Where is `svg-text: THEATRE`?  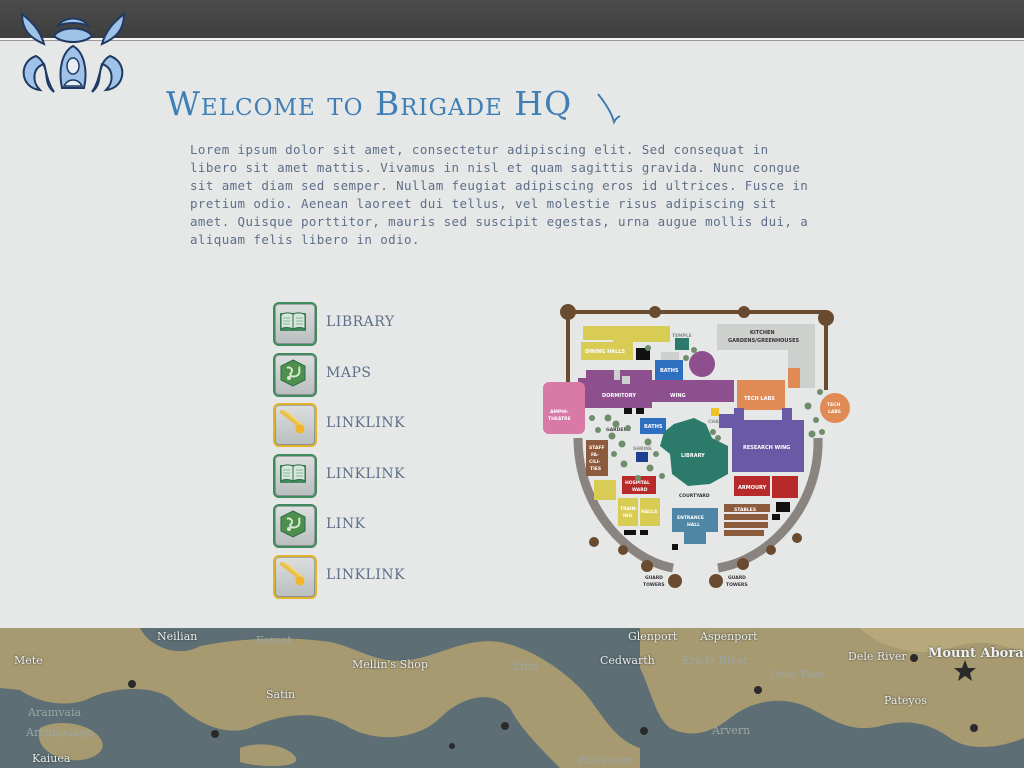 svg-text: THEATRE is located at coordinates (559, 419).